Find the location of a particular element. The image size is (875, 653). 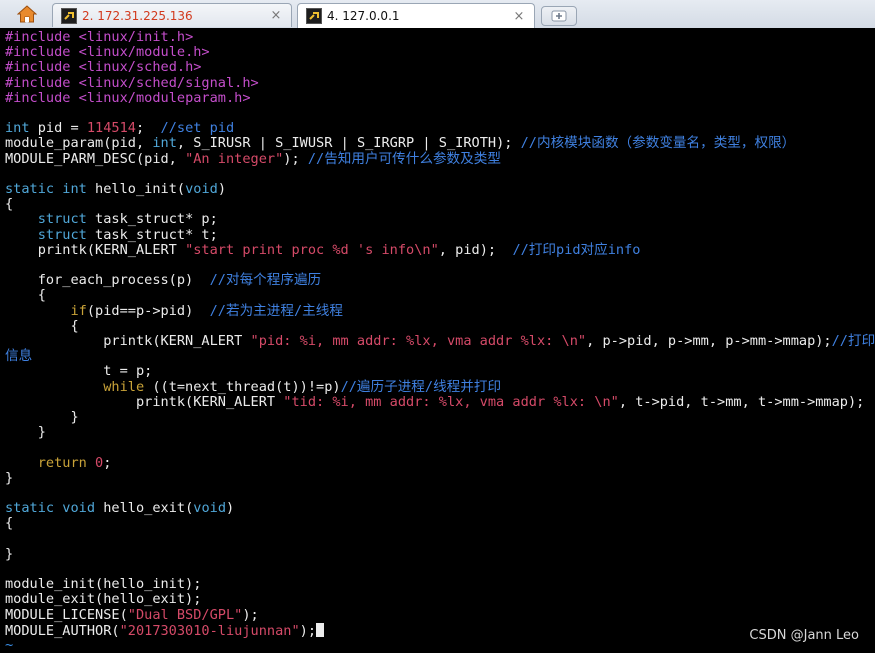

home-icon is located at coordinates (27, 14).